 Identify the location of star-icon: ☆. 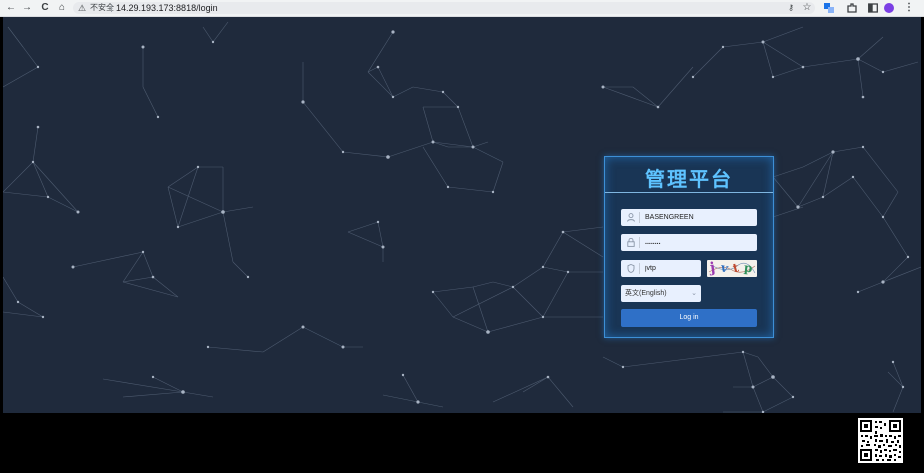
(807, 8).